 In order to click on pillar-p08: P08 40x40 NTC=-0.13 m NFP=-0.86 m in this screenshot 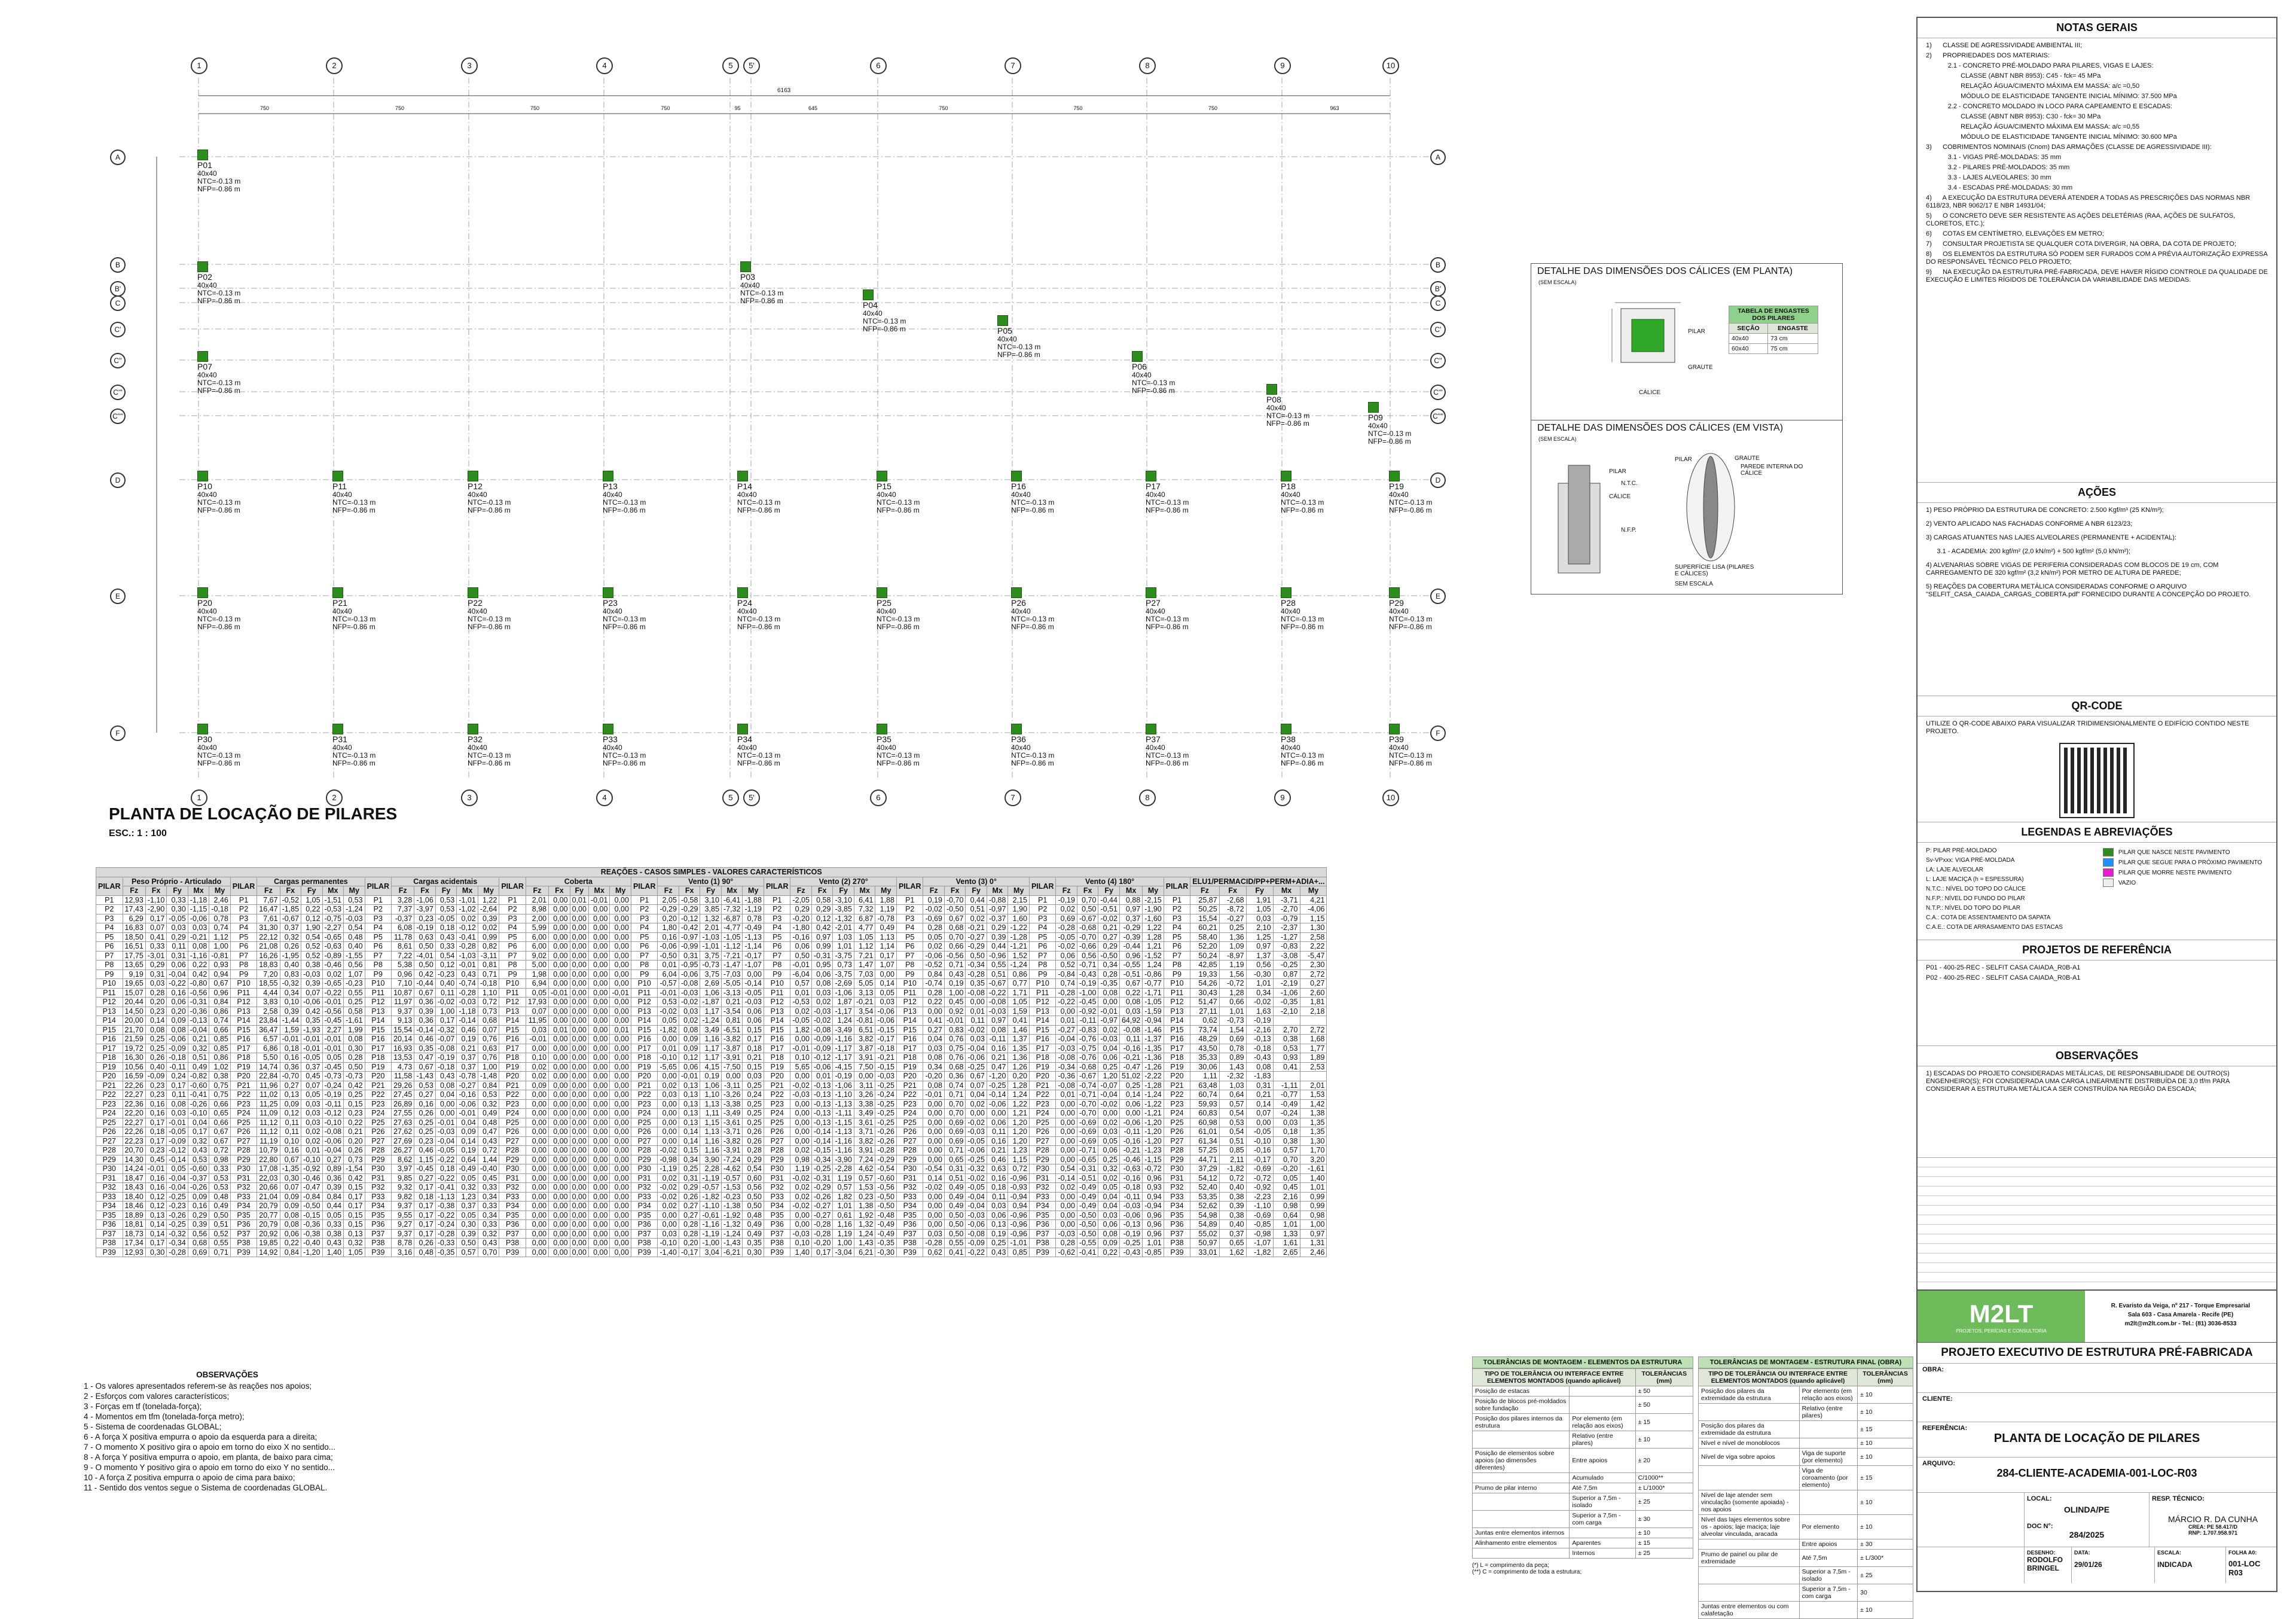, I will do `click(1287, 406)`.